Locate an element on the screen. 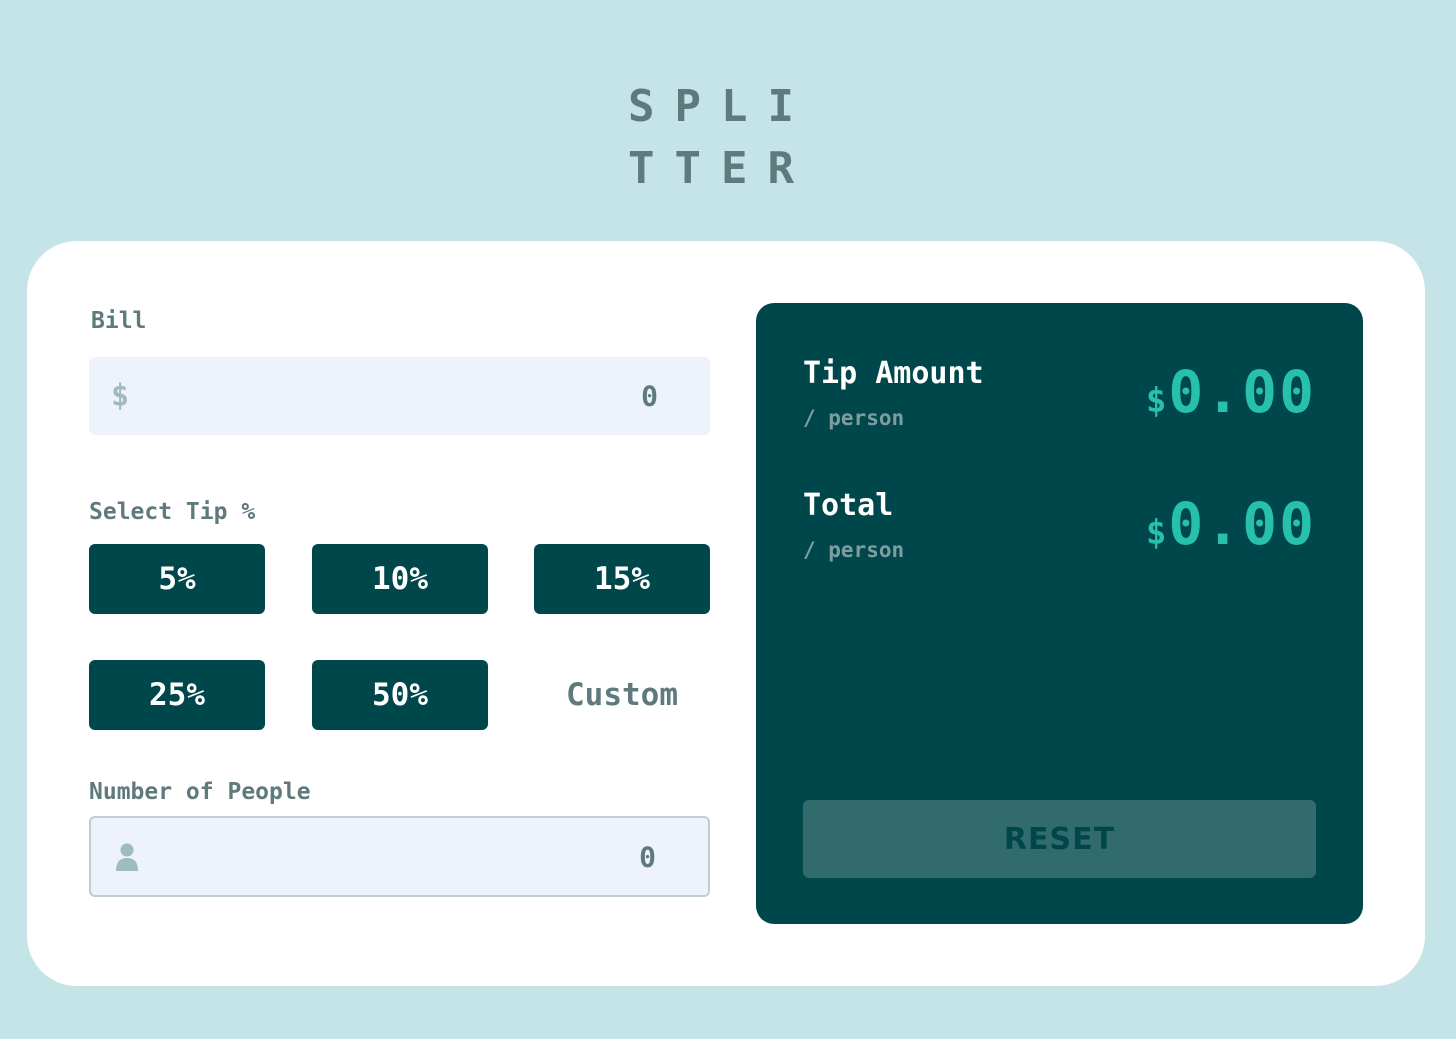 Image resolution: width=1456 pixels, height=1039 pixels. bill-label: Bill is located at coordinates (119, 321).